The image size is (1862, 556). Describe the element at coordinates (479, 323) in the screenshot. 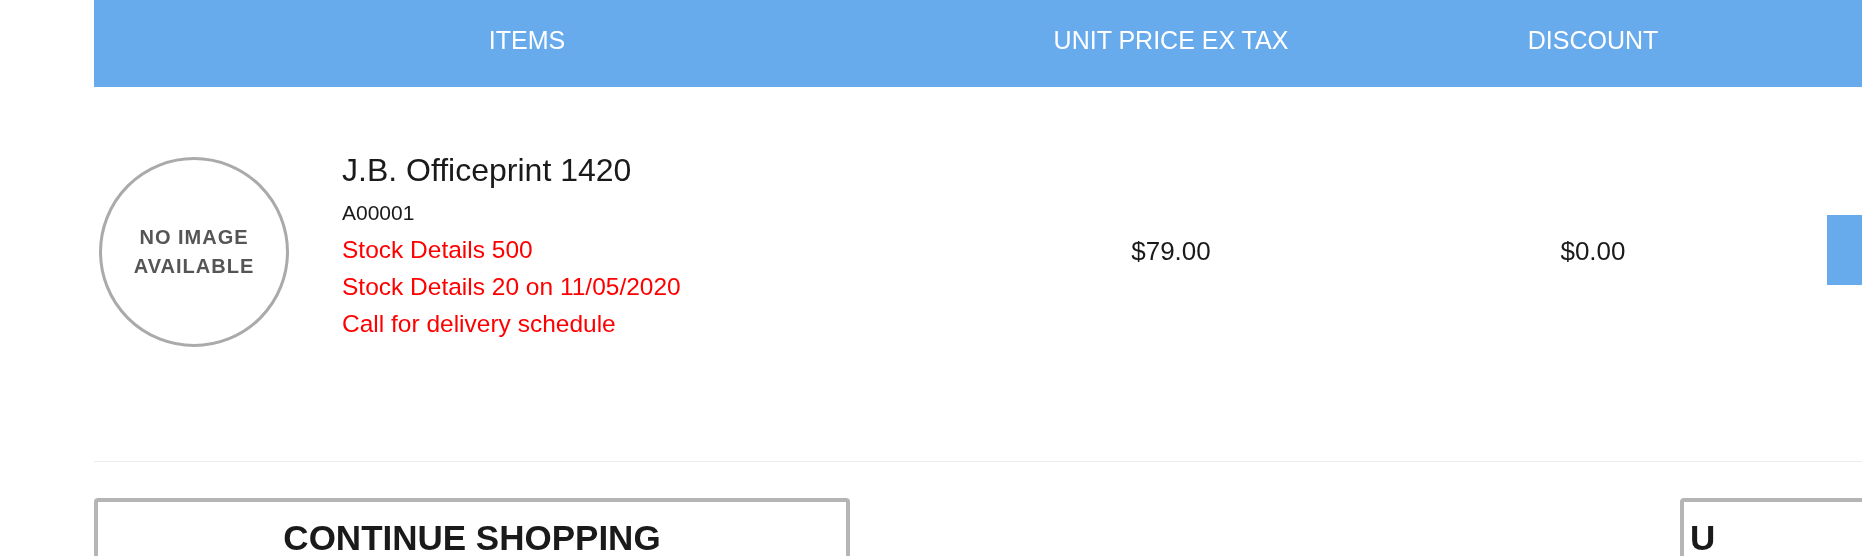

I see `stock-note: Call for delivery schedule` at that location.